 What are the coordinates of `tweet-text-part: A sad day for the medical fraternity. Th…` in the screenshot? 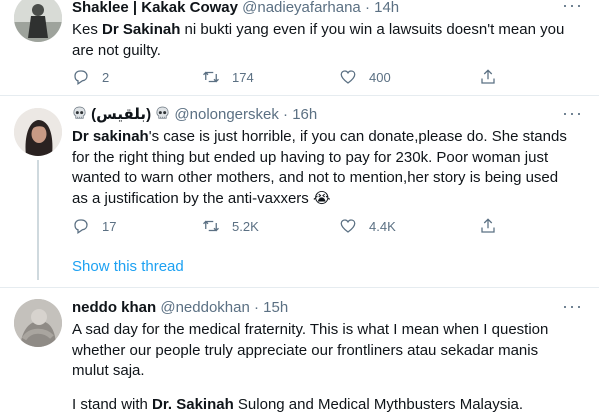 It's located at (310, 350).